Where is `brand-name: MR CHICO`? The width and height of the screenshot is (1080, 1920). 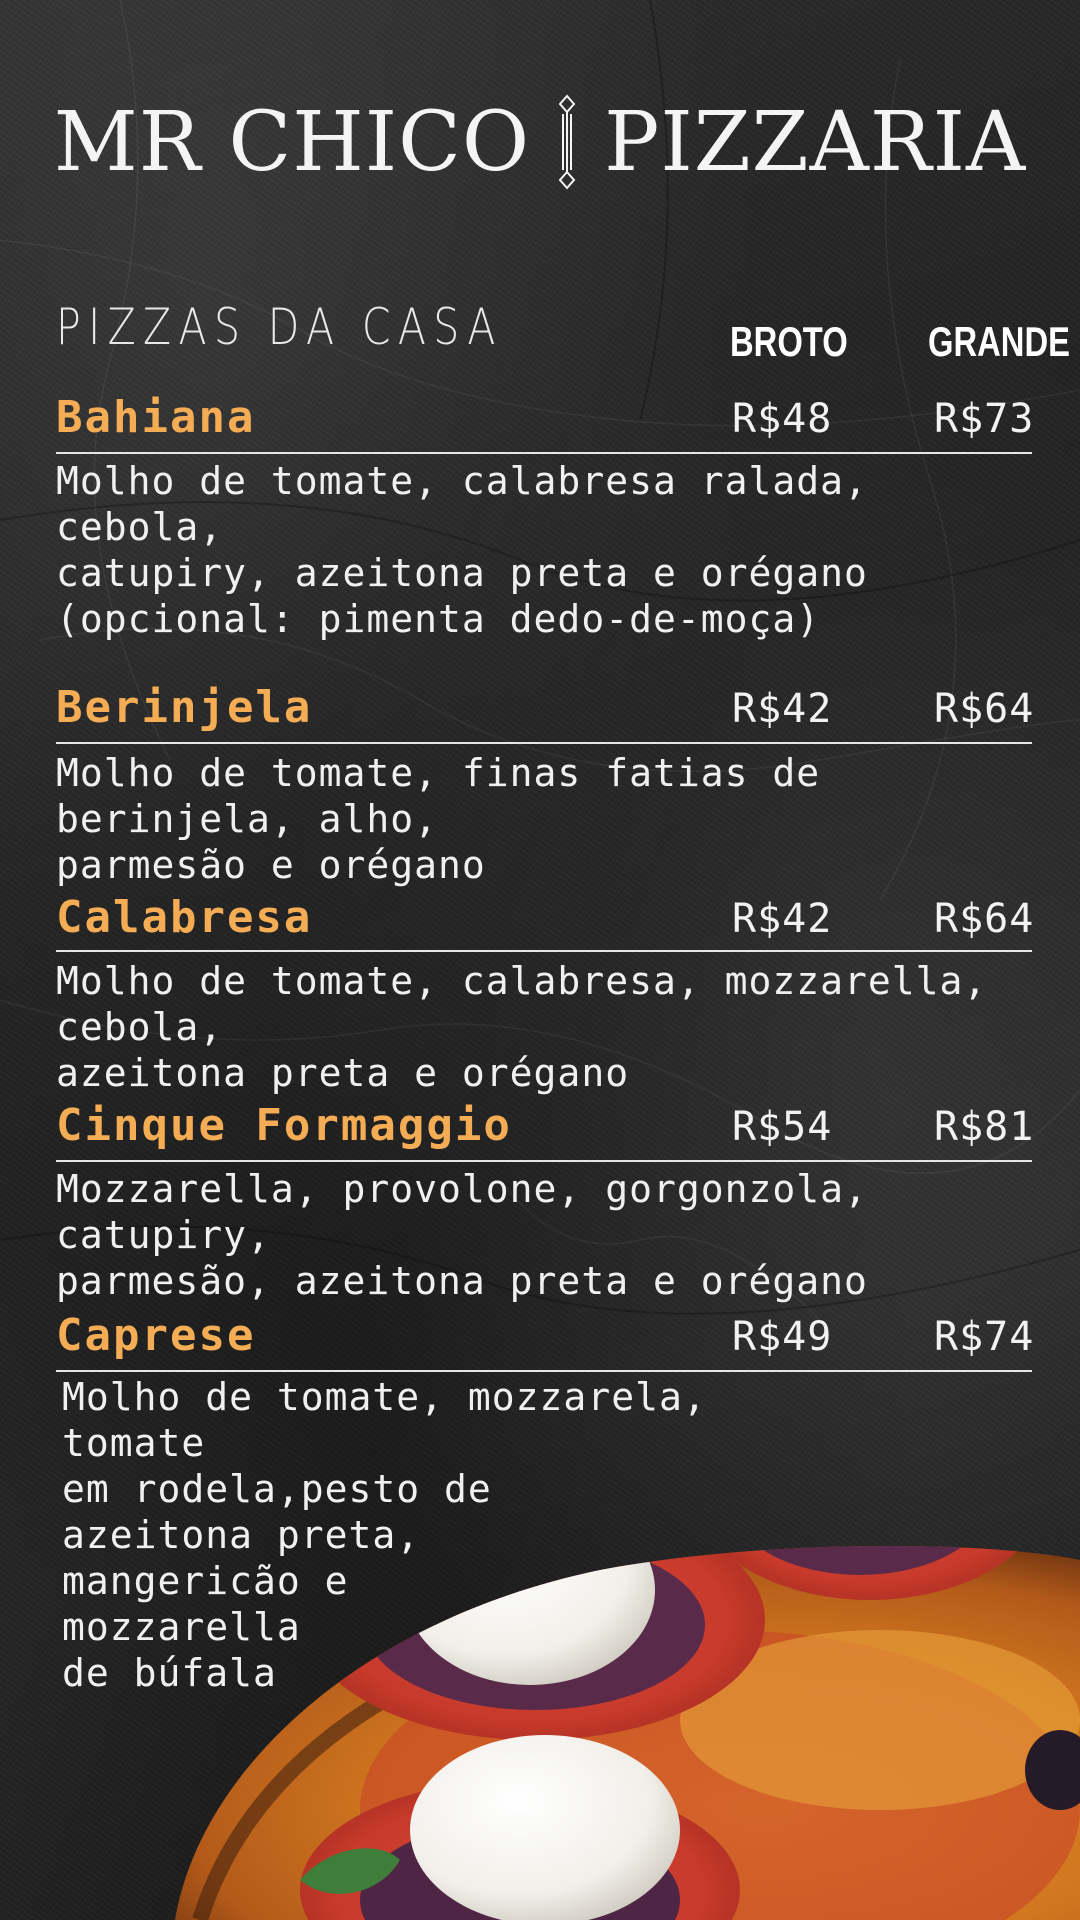 brand-name: MR CHICO is located at coordinates (292, 142).